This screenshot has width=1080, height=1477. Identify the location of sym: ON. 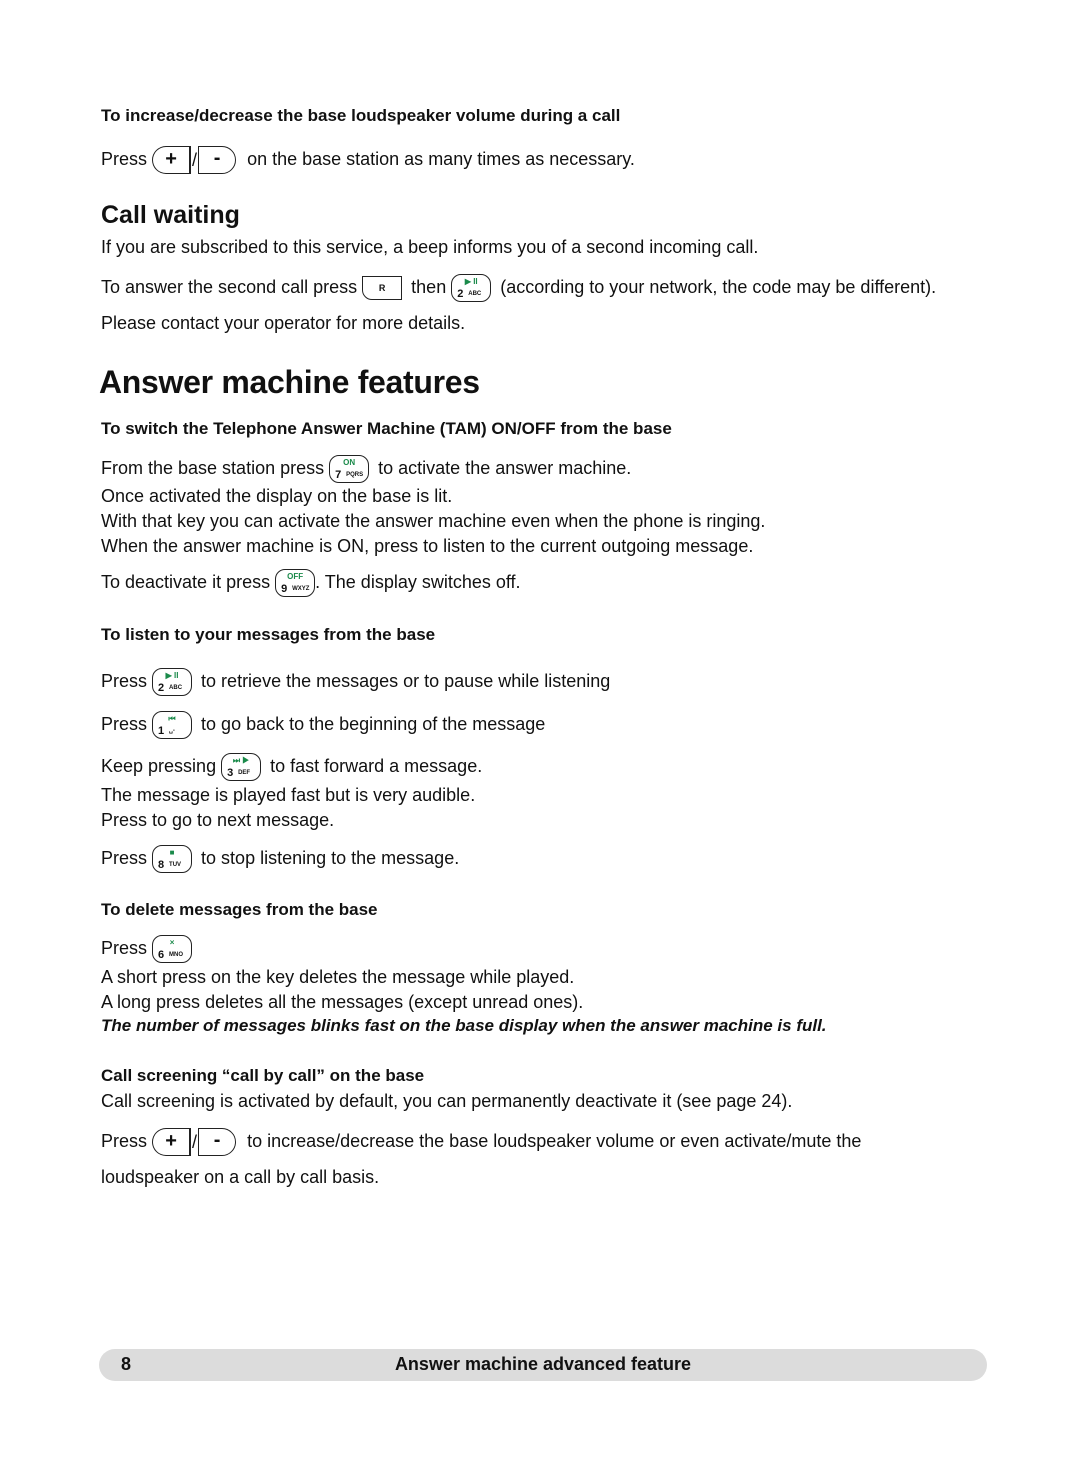
(349, 462).